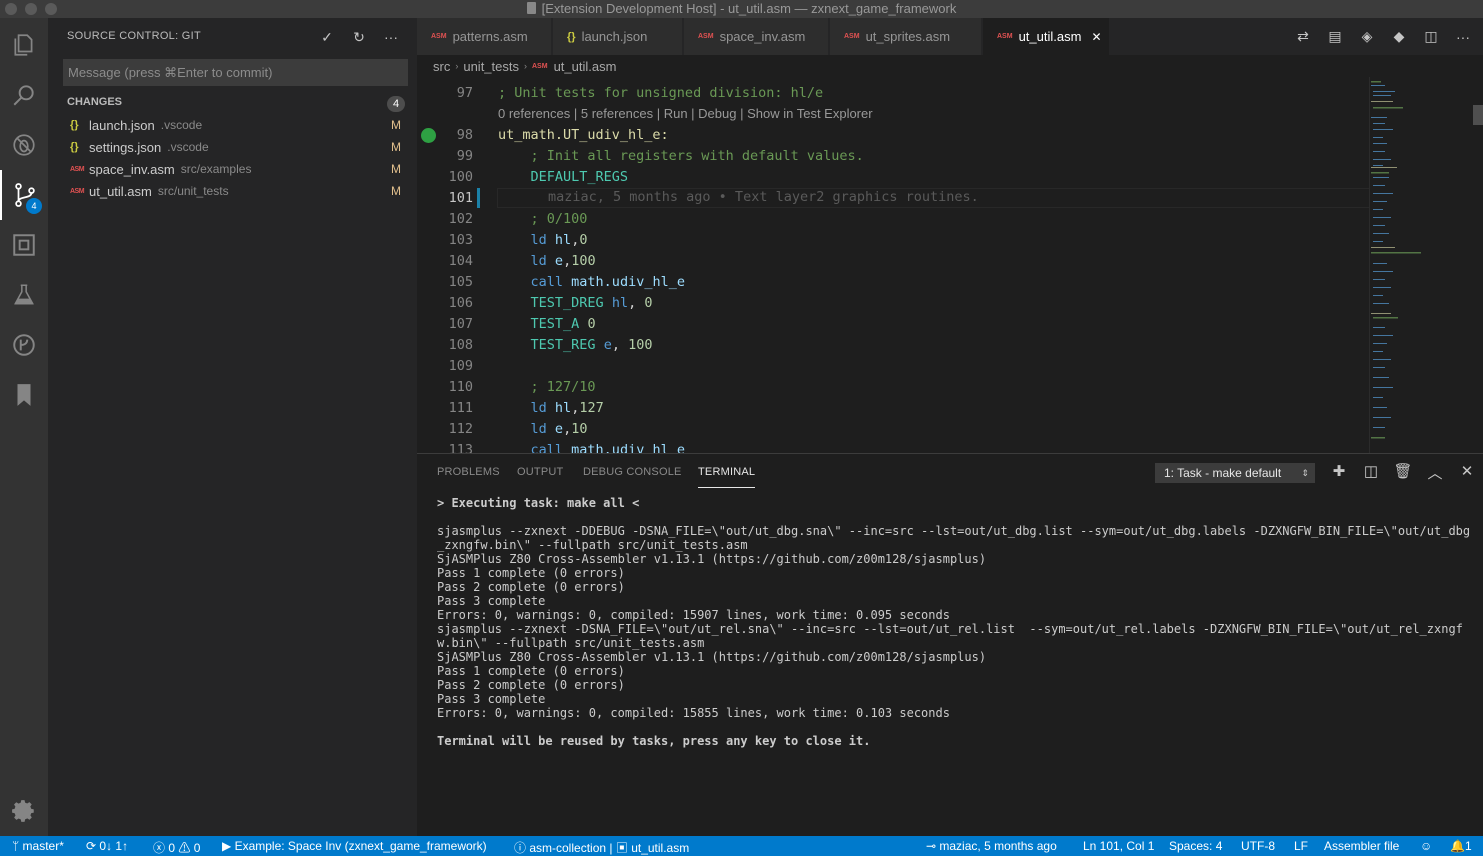 This screenshot has width=1483, height=856. Describe the element at coordinates (1431, 36) in the screenshot. I see `split-editor-icon: ◫` at that location.